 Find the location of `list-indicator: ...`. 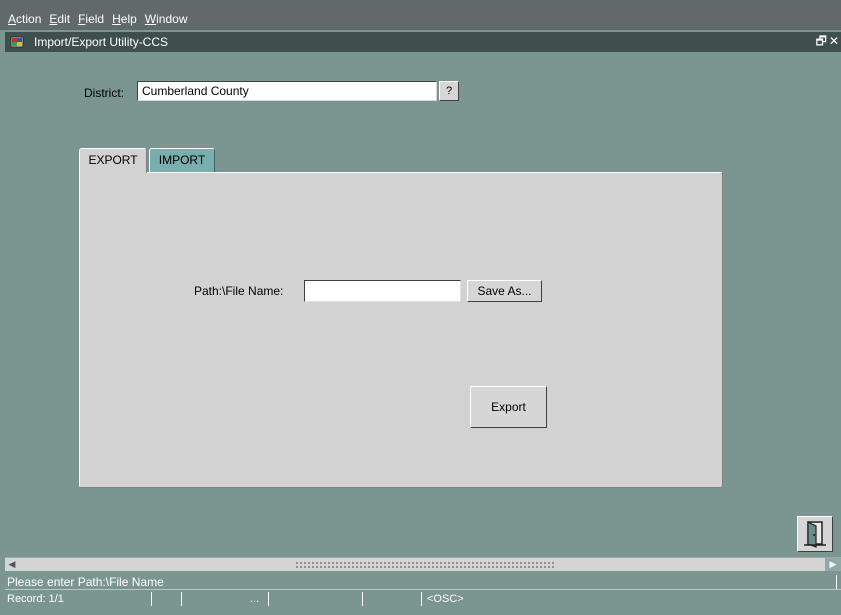

list-indicator: ... is located at coordinates (255, 599).